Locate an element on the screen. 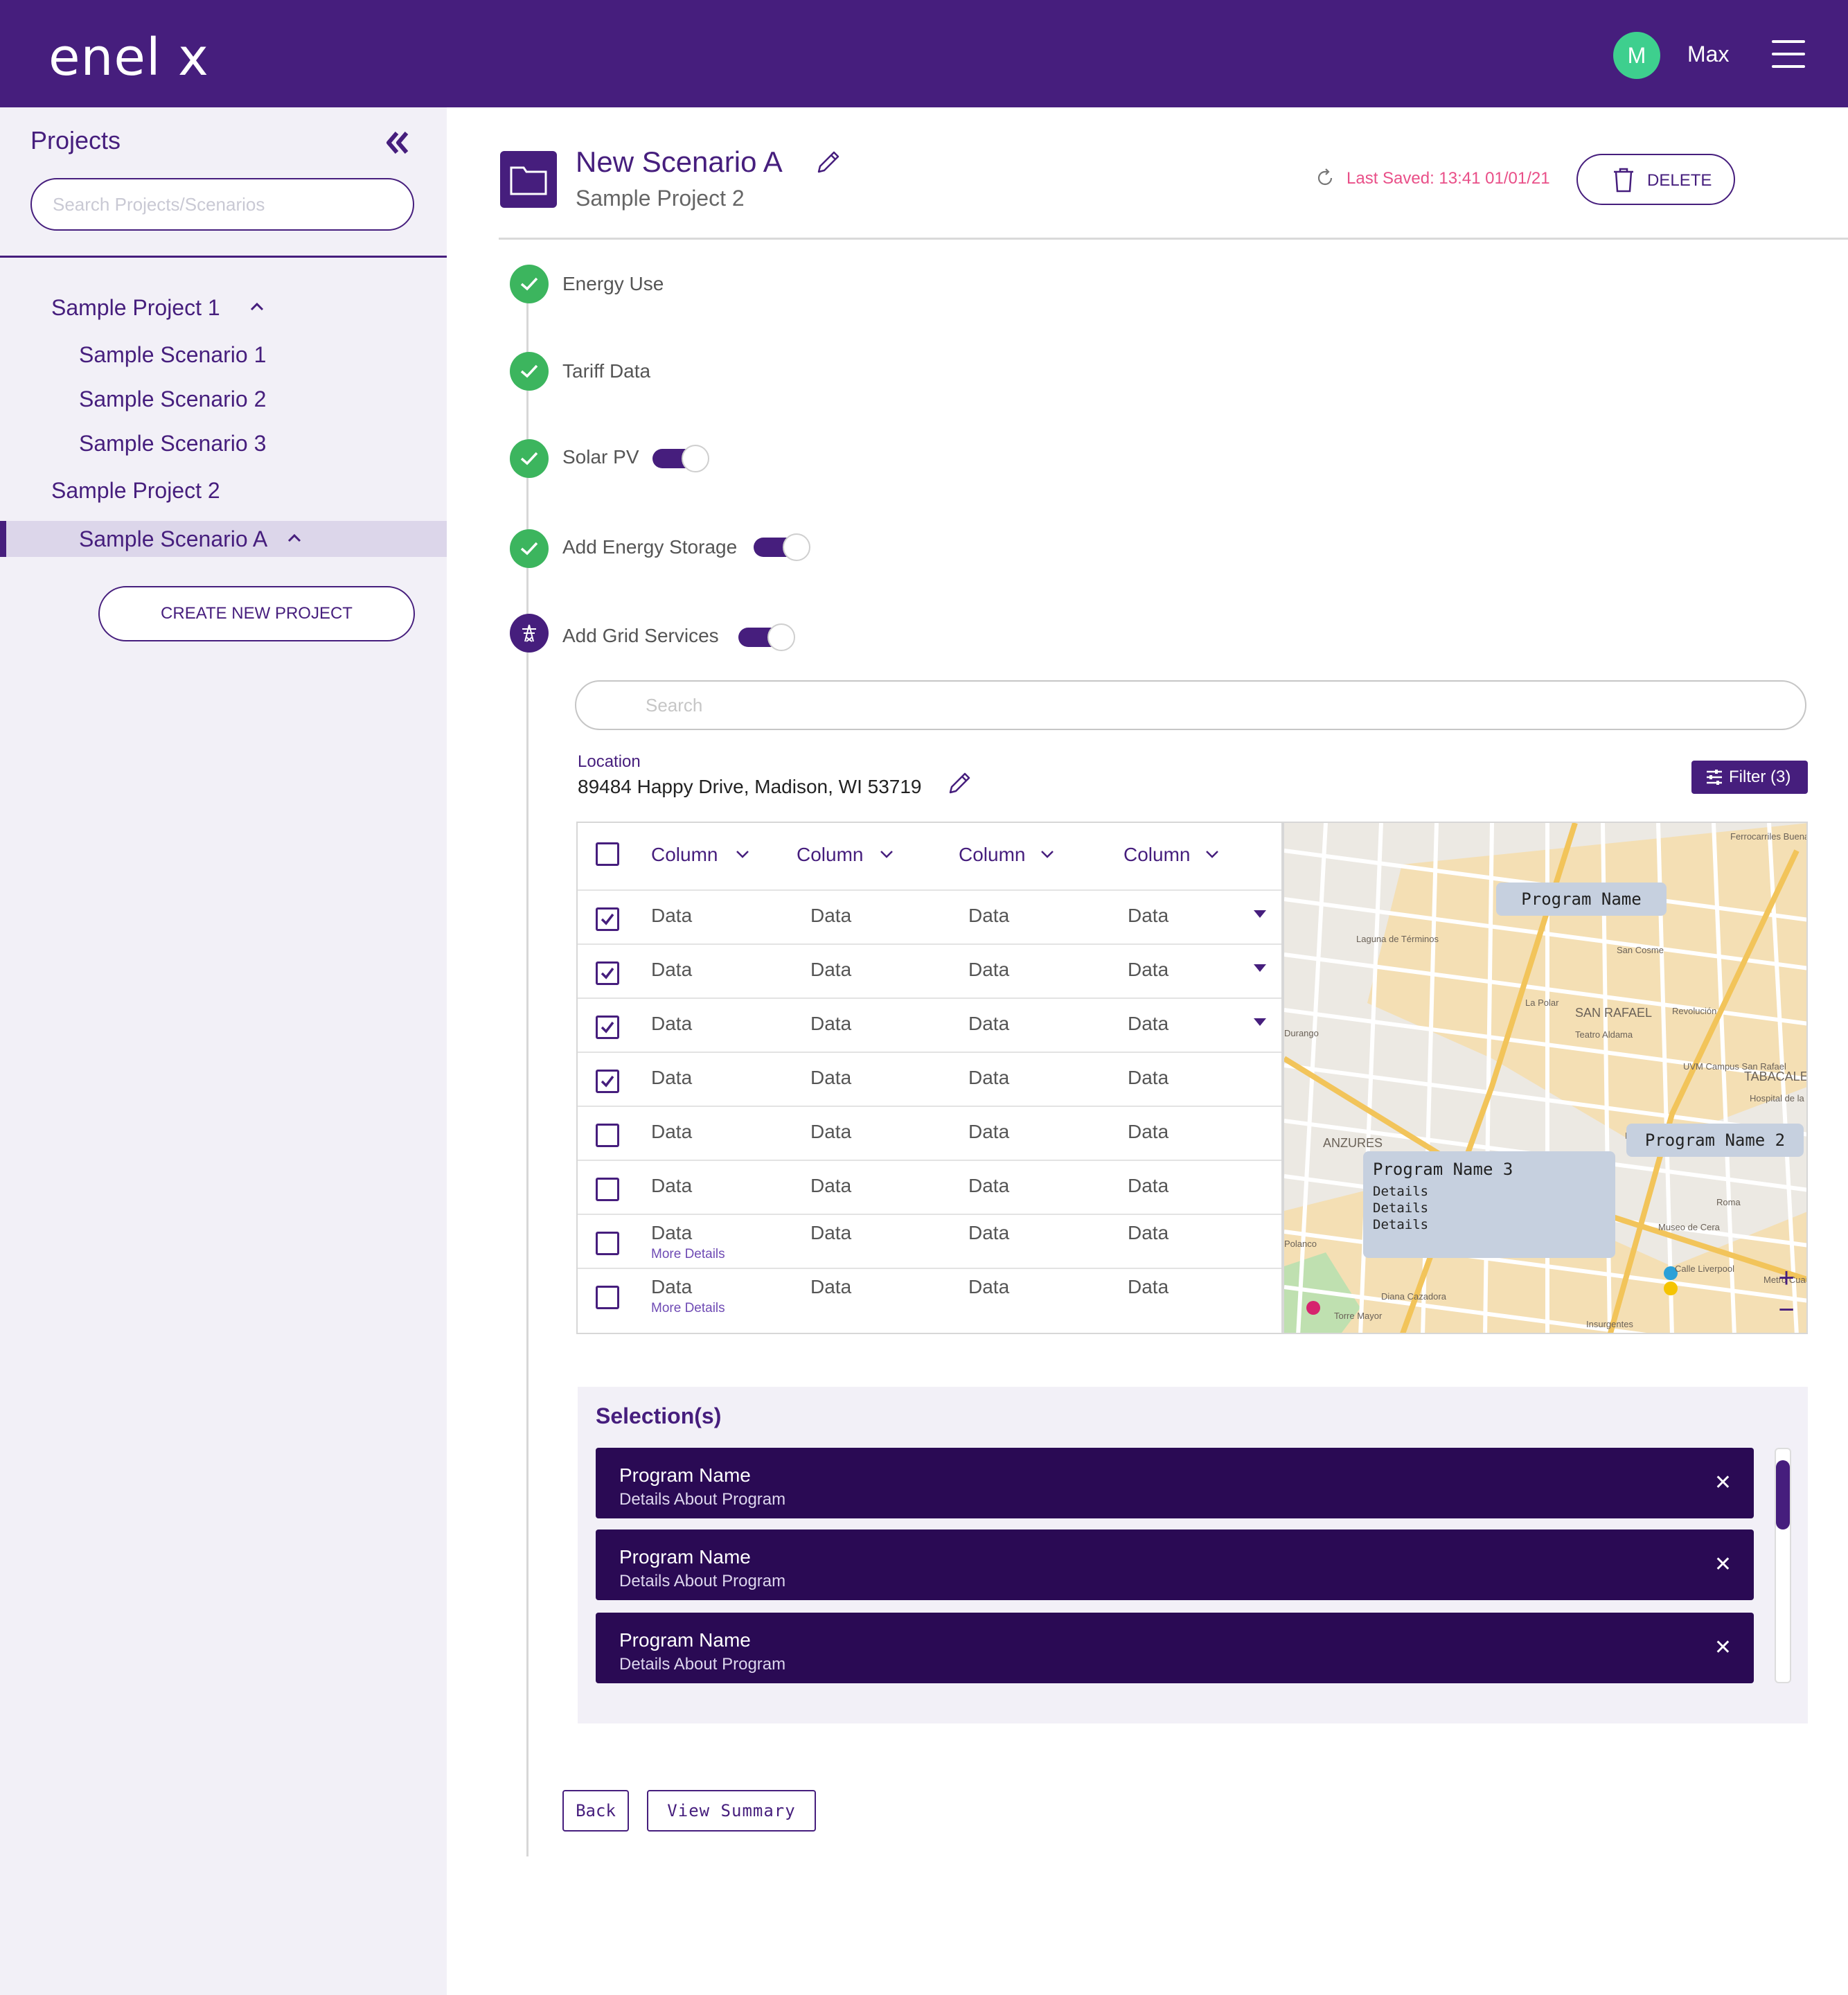 This screenshot has width=1848, height=1995. refresh-icon is located at coordinates (1325, 177).